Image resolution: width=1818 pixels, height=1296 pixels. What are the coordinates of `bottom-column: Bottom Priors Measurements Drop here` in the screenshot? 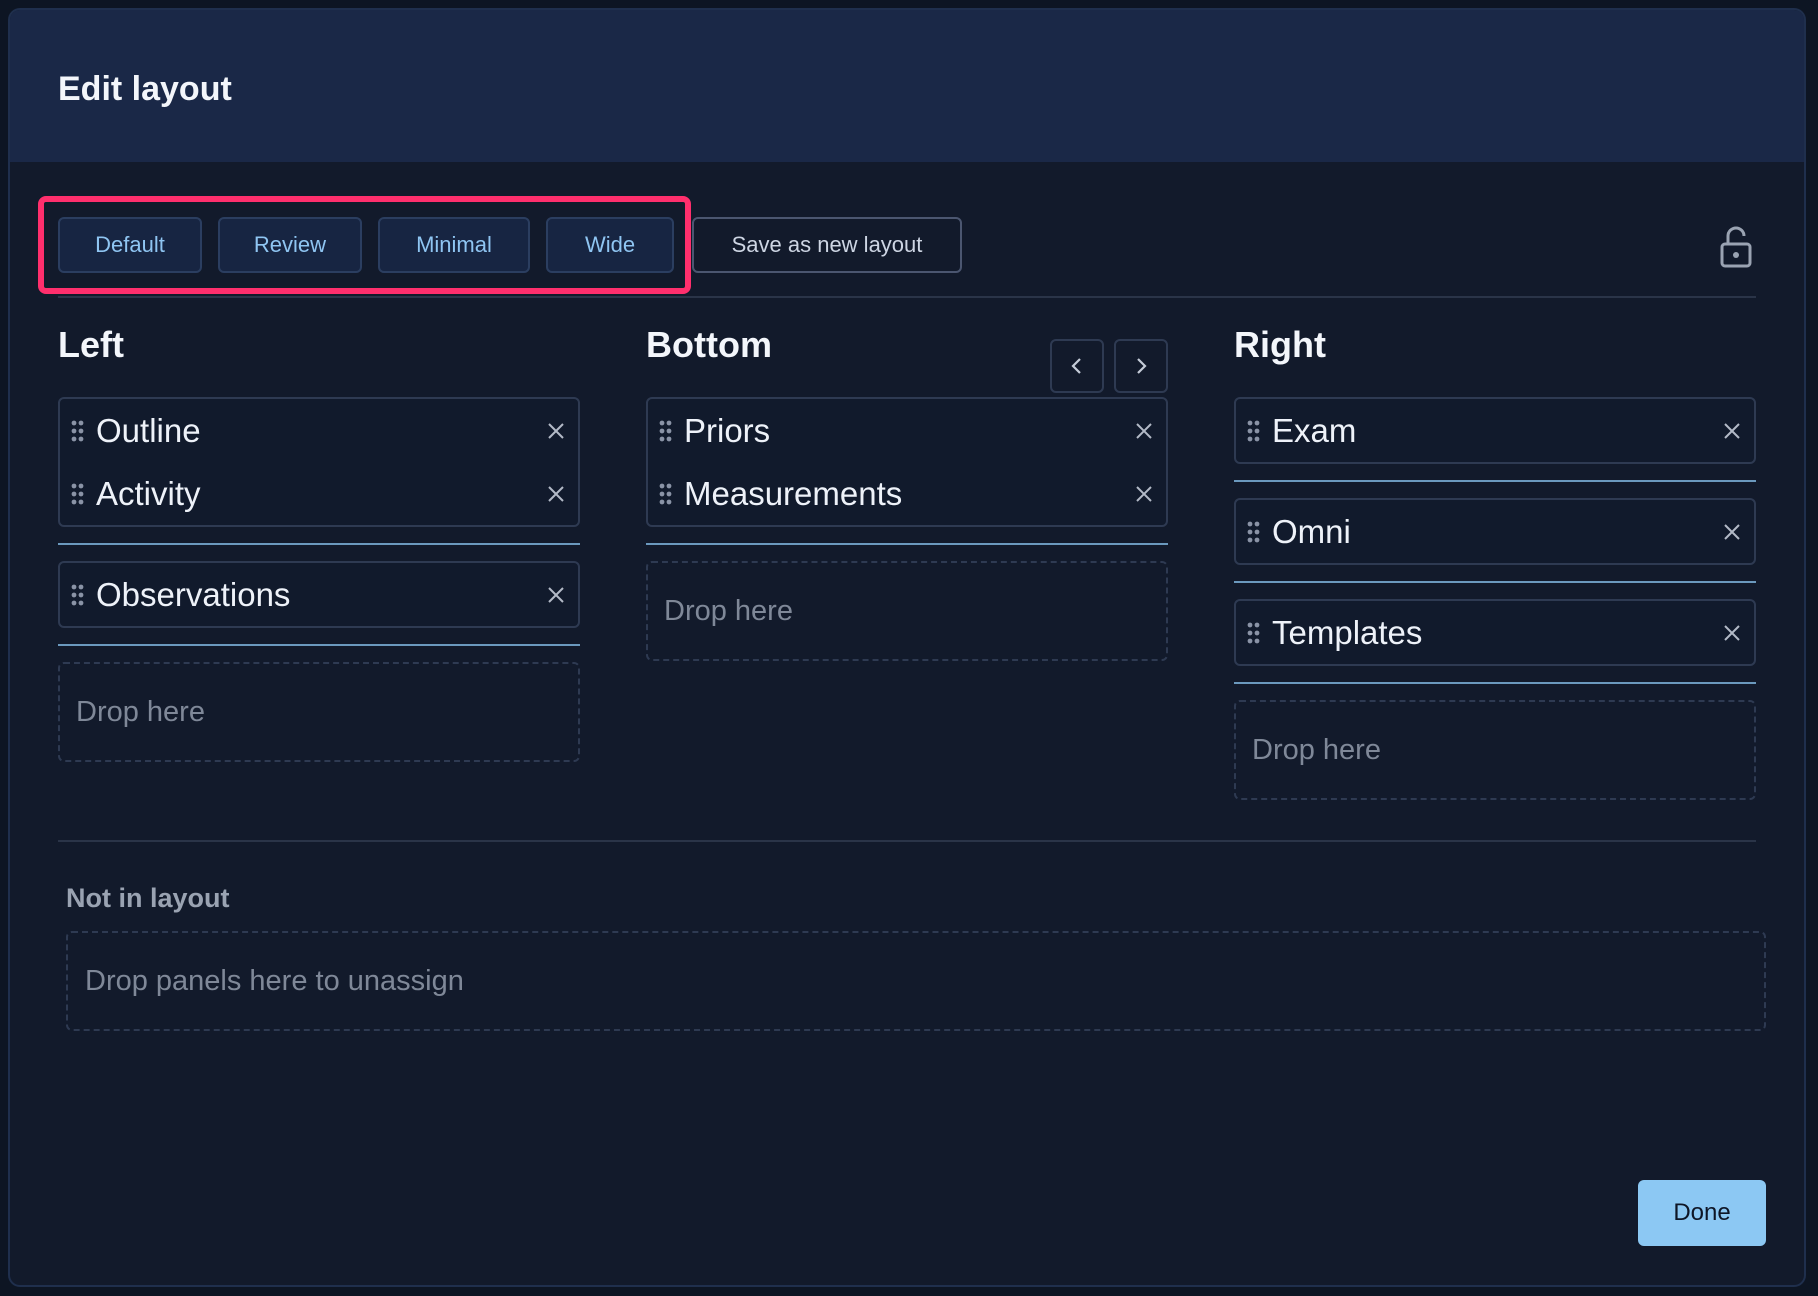 It's located at (907, 488).